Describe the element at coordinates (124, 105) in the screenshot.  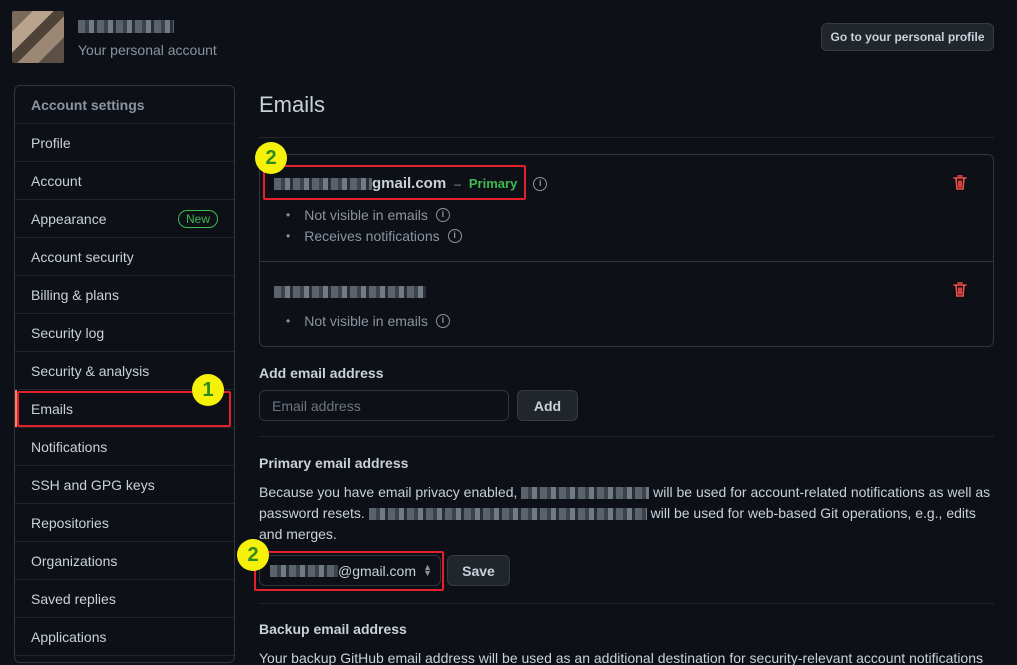
I see `sidebar-heading: Account settings` at that location.